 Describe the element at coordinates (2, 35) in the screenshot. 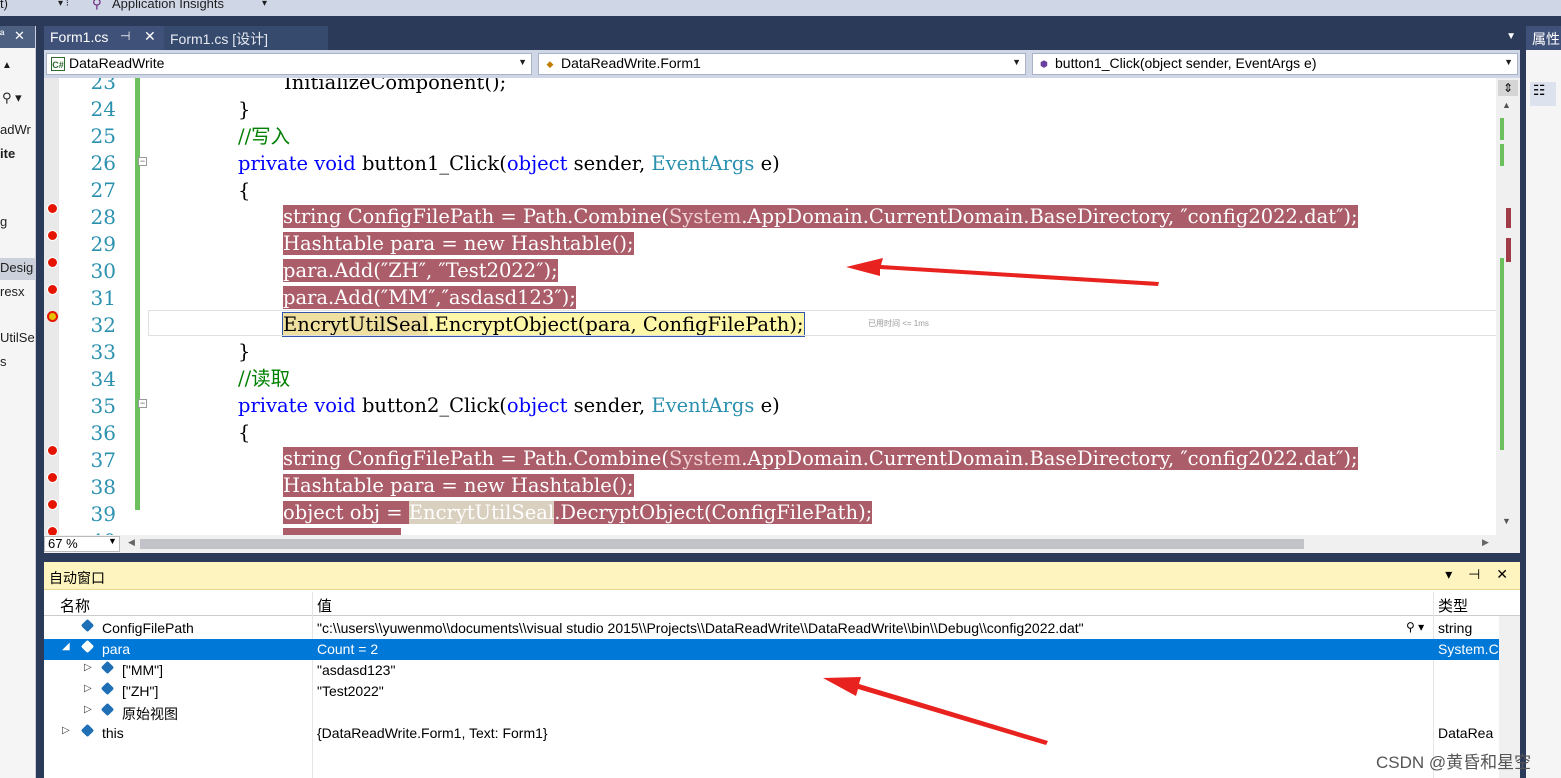

I see `pin-icon: ª` at that location.